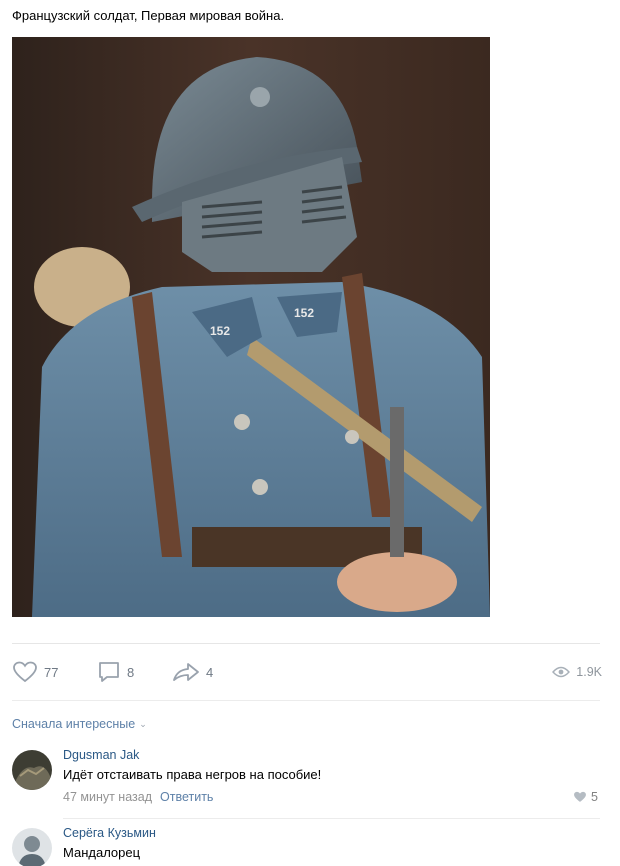 The image size is (620, 866). I want to click on sort-label: Сначала интересные, so click(74, 724).